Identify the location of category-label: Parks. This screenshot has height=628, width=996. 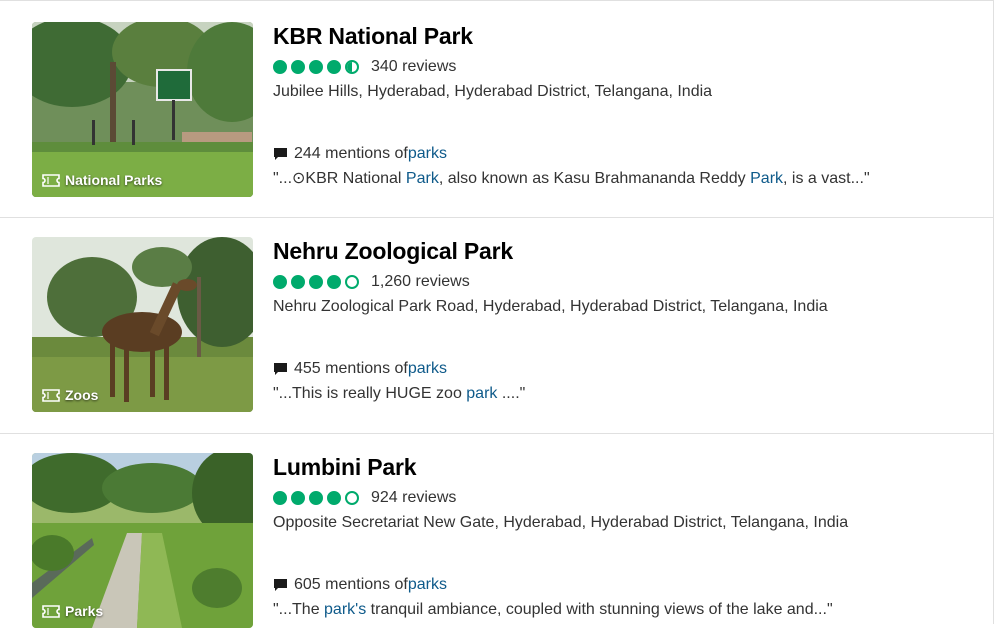
(84, 611).